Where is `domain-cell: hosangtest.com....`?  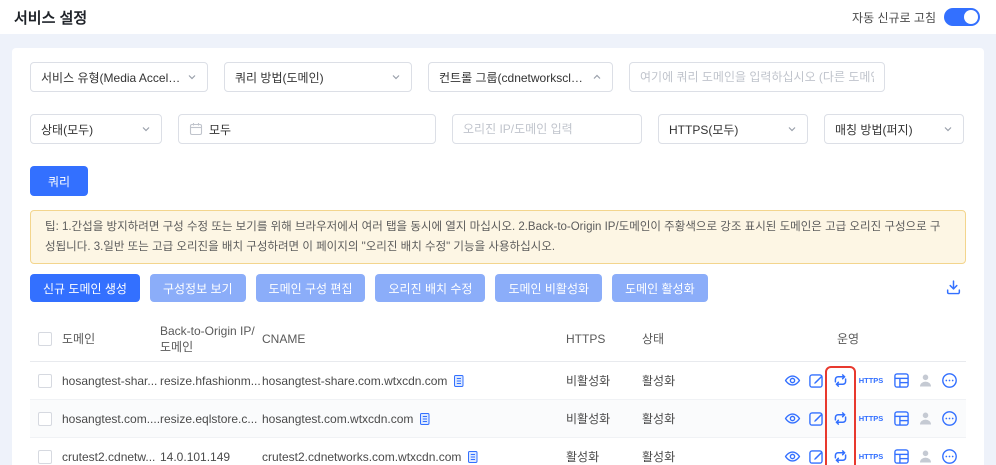
domain-cell: hosangtest.com.... is located at coordinates (111, 418).